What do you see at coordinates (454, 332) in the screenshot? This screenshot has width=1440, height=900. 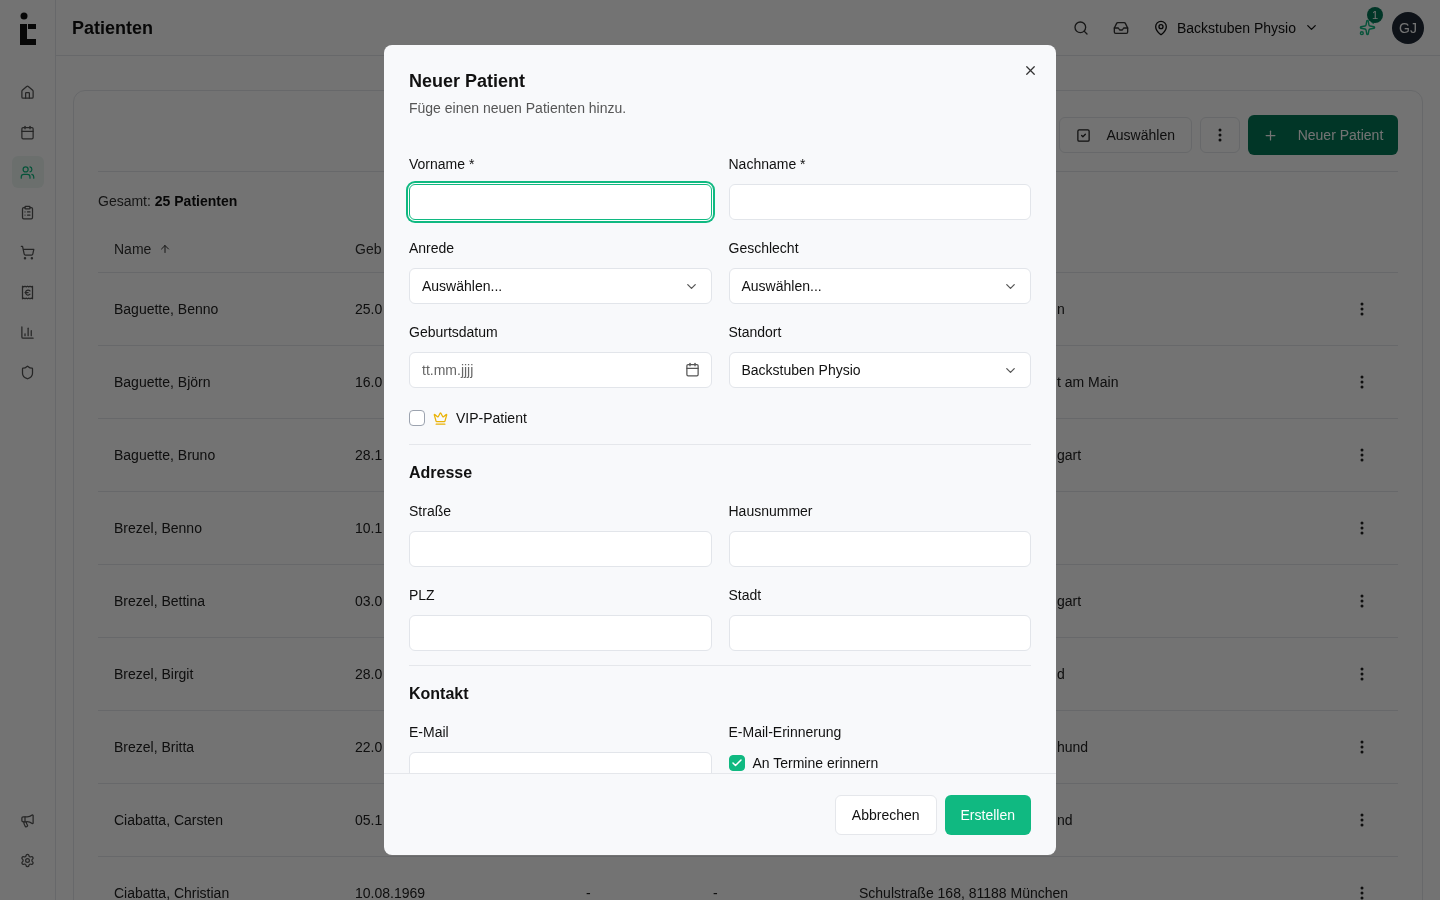 I see `field-label: Geburtsdatum` at bounding box center [454, 332].